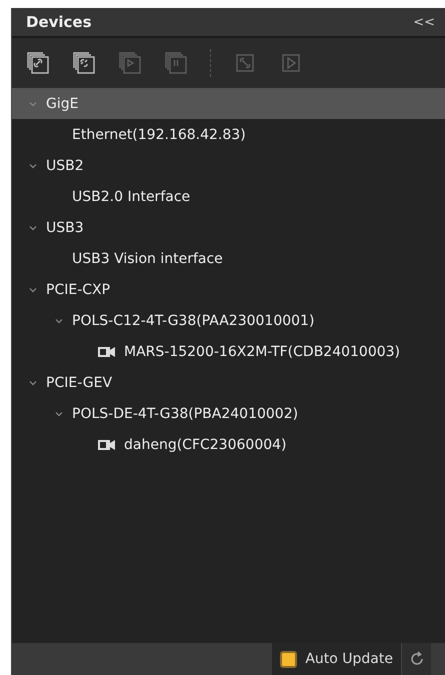 The image size is (445, 675). Describe the element at coordinates (228, 103) in the screenshot. I see `tree-item: GigE` at that location.